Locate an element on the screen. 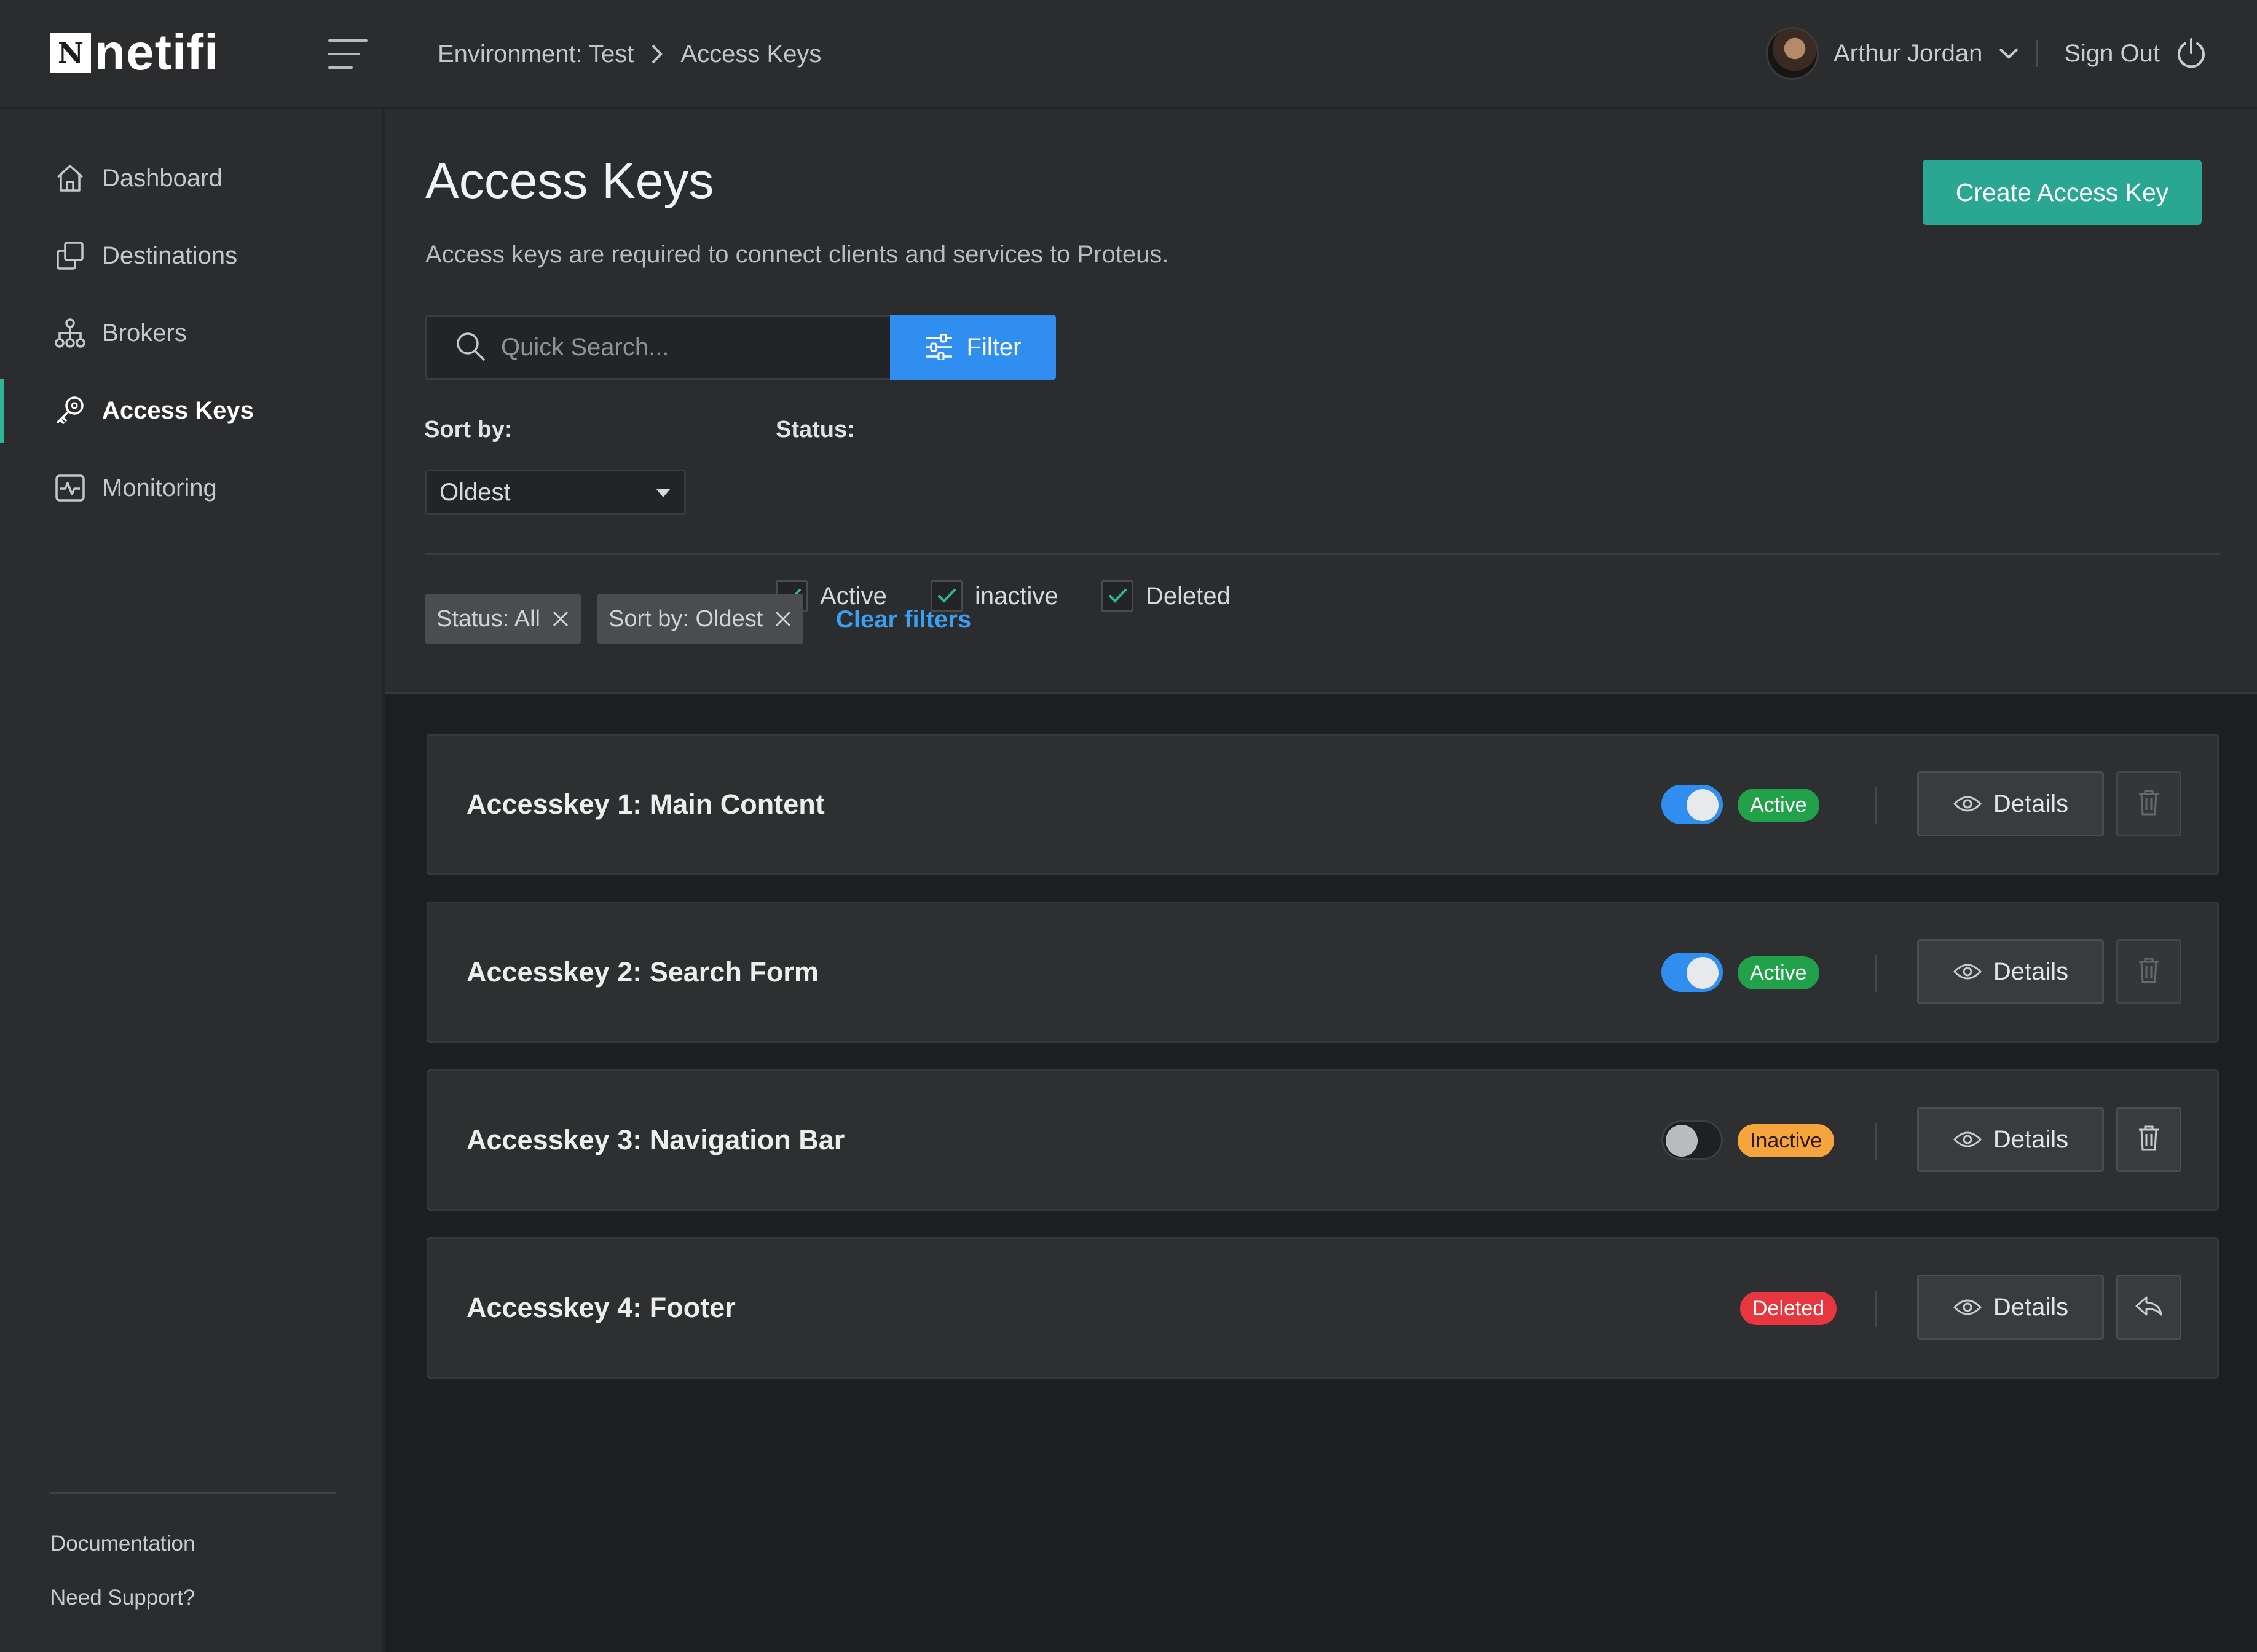  breadcrumb: Environment: Test Access Keys is located at coordinates (629, 54).